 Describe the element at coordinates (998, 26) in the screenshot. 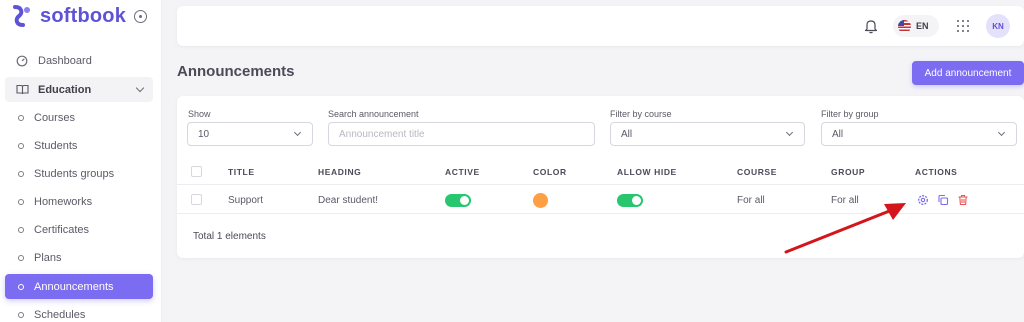

I see `avatar: KN` at that location.